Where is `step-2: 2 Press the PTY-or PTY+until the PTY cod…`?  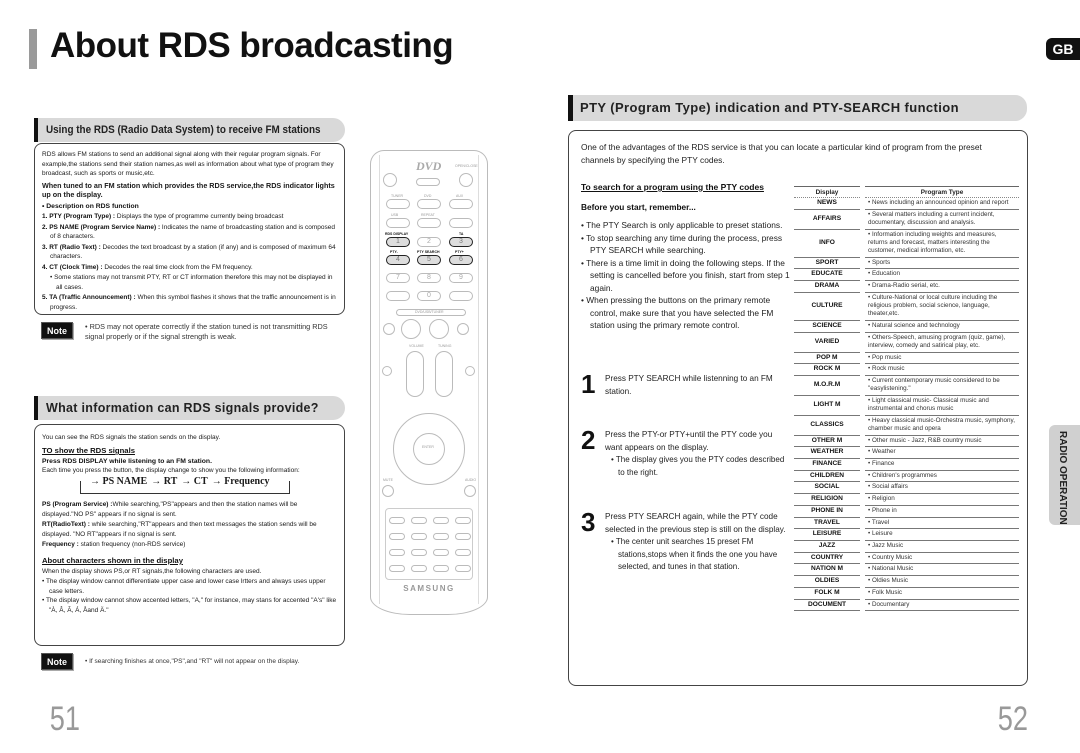
step-2: 2 Press the PTY-or PTY+until the PTY cod… is located at coordinates (686, 453).